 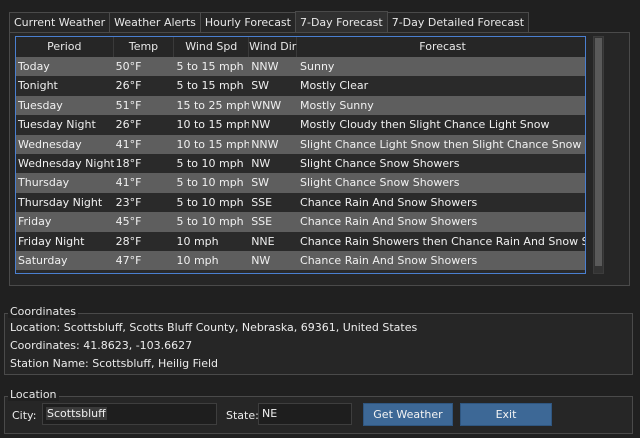 What do you see at coordinates (144, 47) in the screenshot?
I see `column-header-temp: Temp` at bounding box center [144, 47].